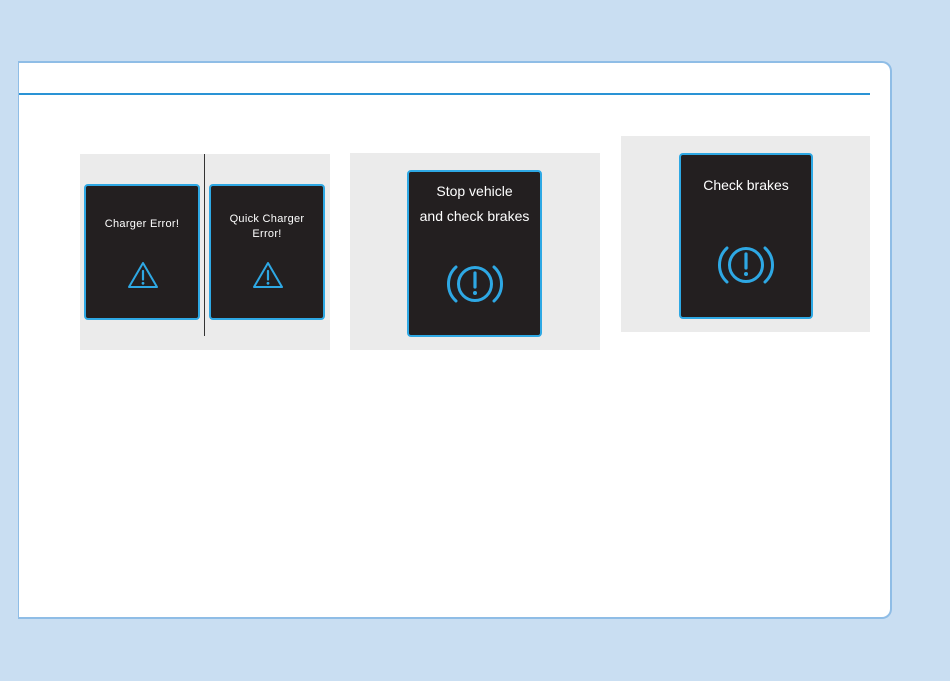 This screenshot has height=681, width=950. I want to click on check-brakes-panel: Check brakes, so click(745, 234).